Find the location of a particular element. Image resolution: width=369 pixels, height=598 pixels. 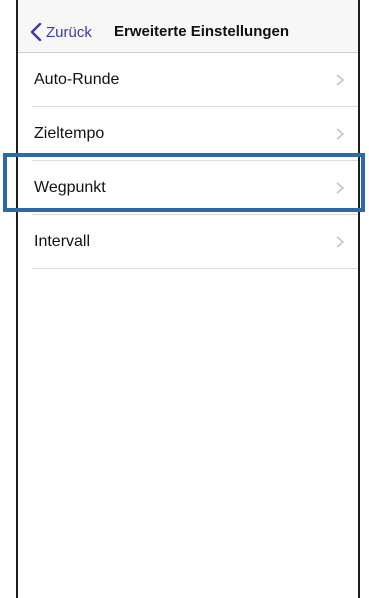

list-item-label: Auto-Runde is located at coordinates (77, 79).